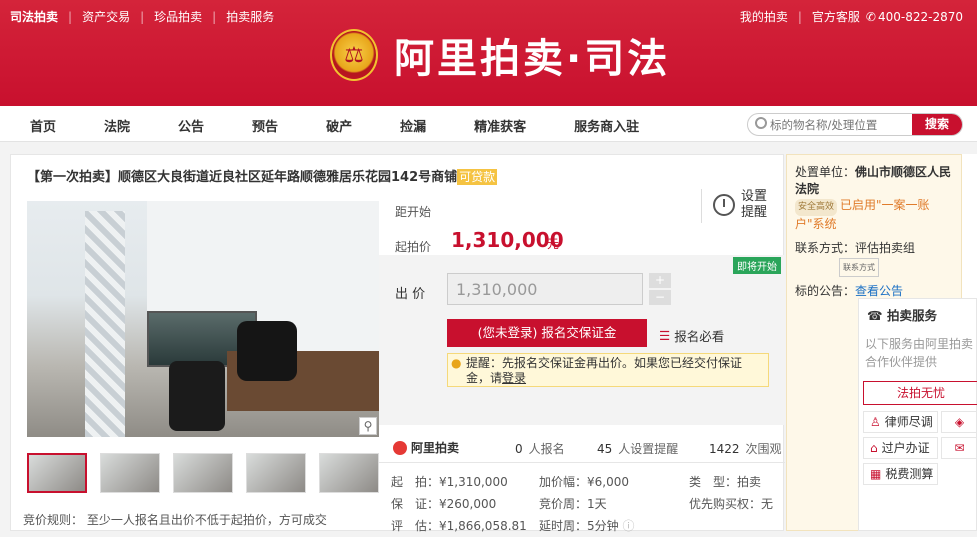  Describe the element at coordinates (836, 16) in the screenshot. I see `customer-service-link: 官方客服` at that location.